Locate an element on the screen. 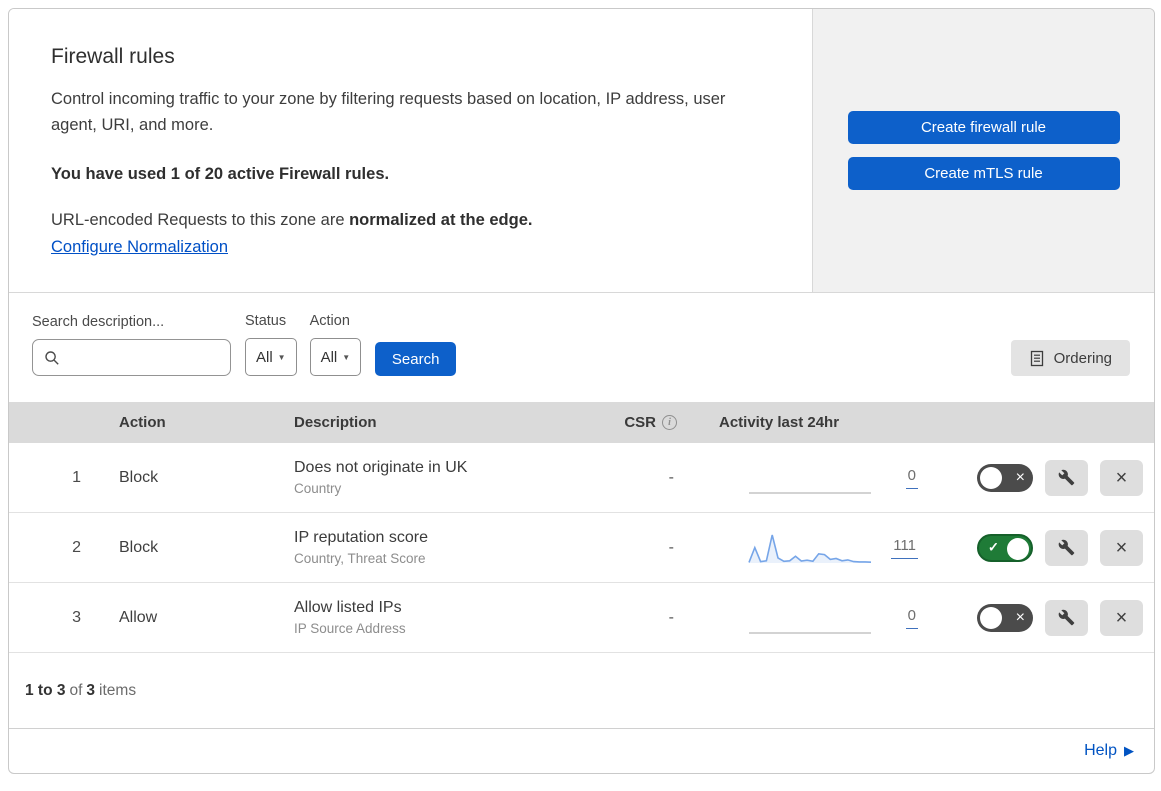  column-csr: CSR is located at coordinates (640, 422).